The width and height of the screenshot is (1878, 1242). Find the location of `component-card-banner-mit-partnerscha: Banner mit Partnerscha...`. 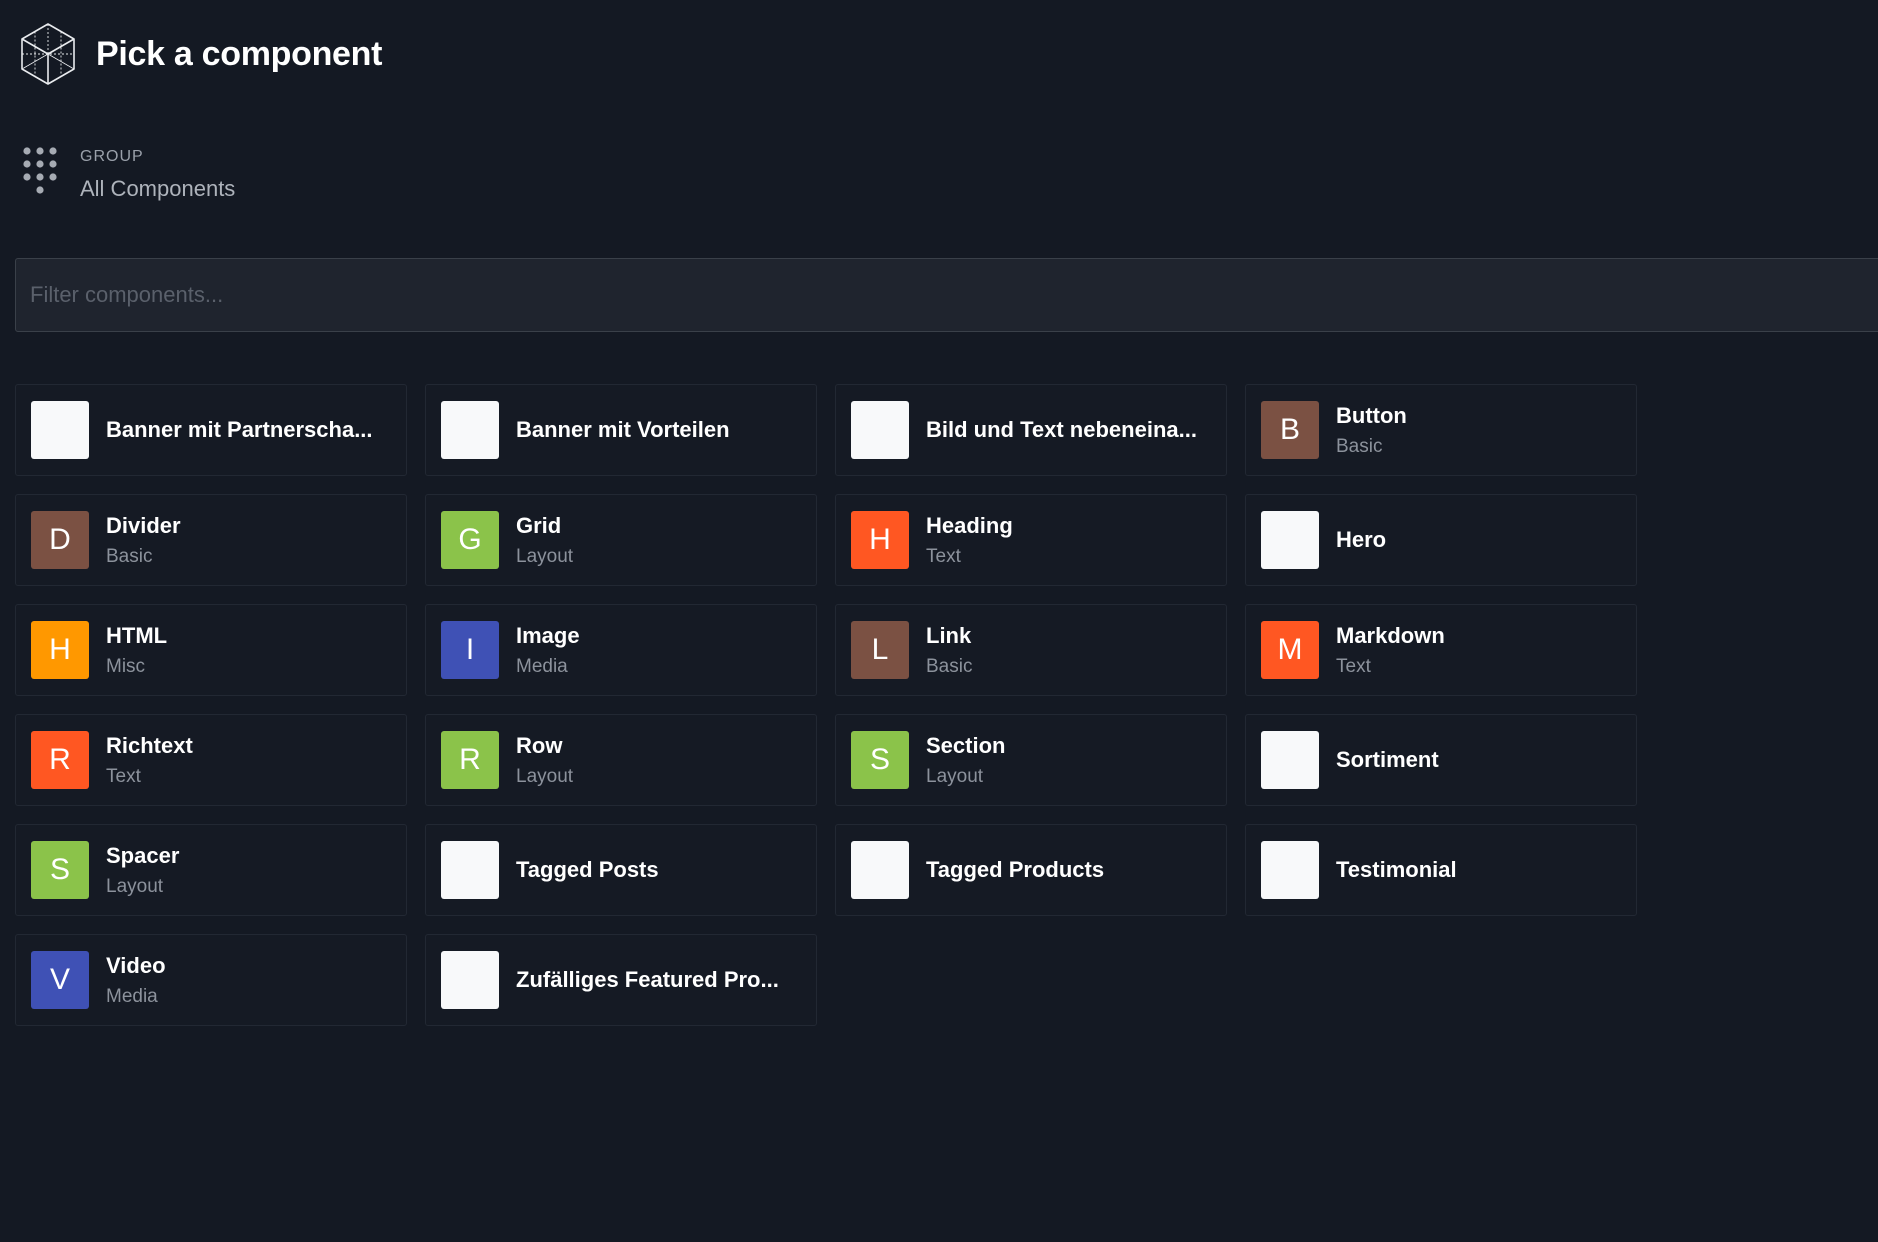

component-card-banner-mit-partnerscha: Banner mit Partnerscha... is located at coordinates (211, 430).